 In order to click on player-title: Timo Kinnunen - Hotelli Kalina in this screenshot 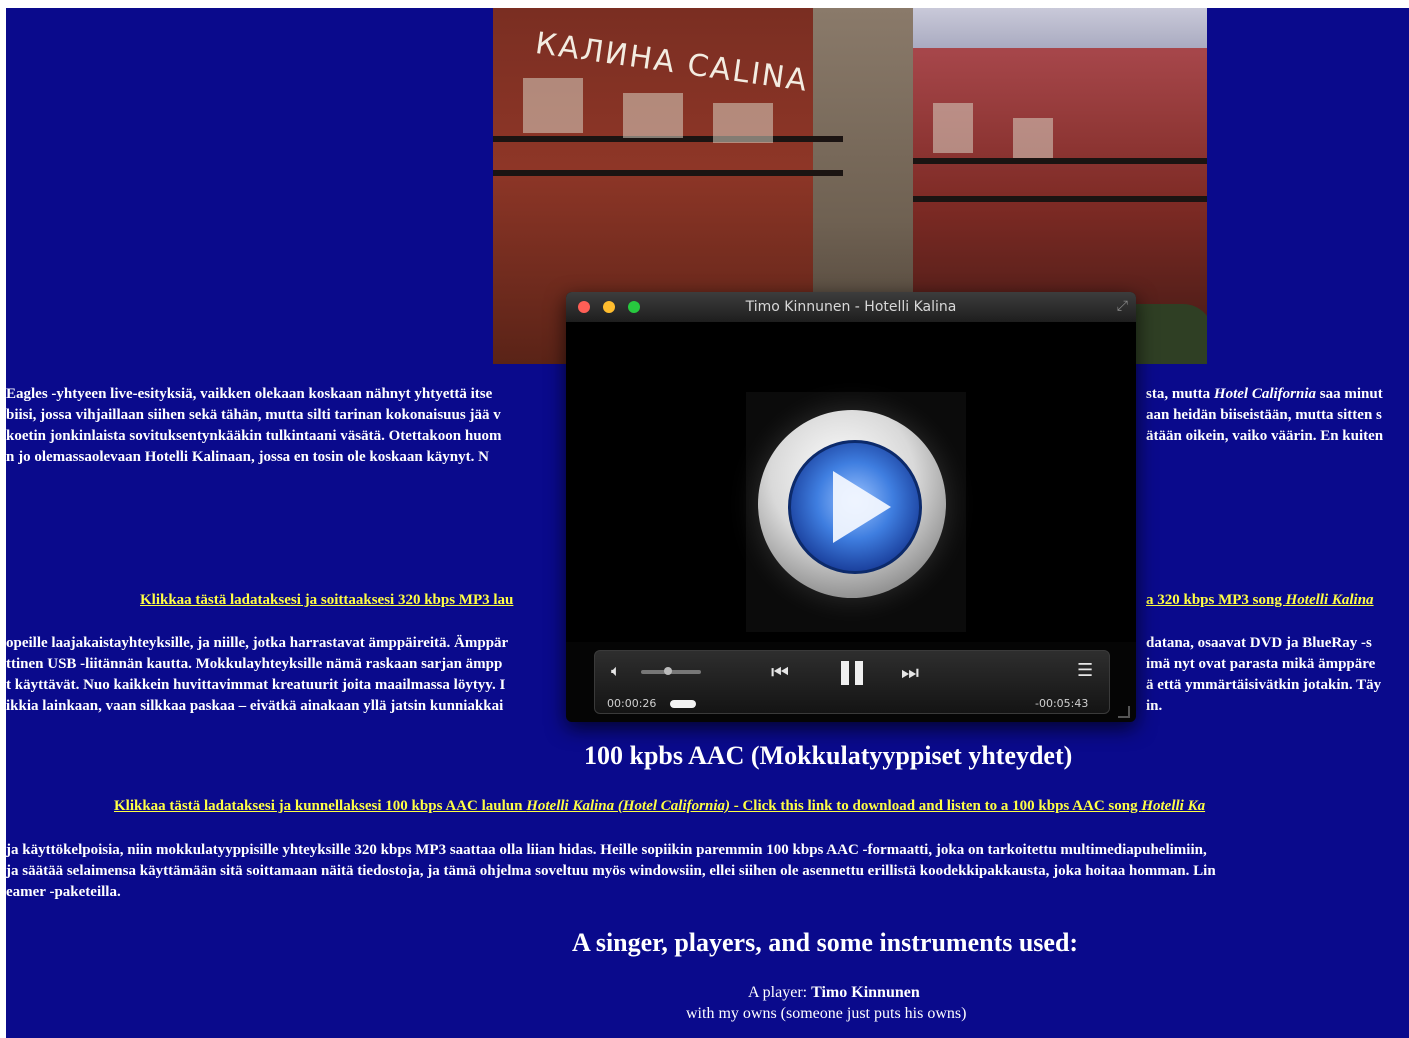, I will do `click(851, 307)`.